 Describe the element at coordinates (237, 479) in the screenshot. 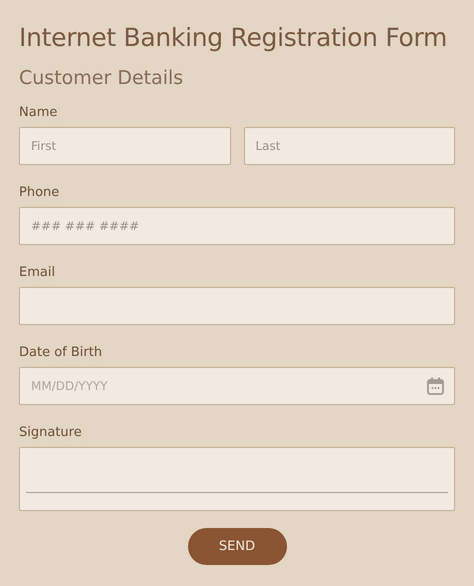

I see `signature-pad` at that location.